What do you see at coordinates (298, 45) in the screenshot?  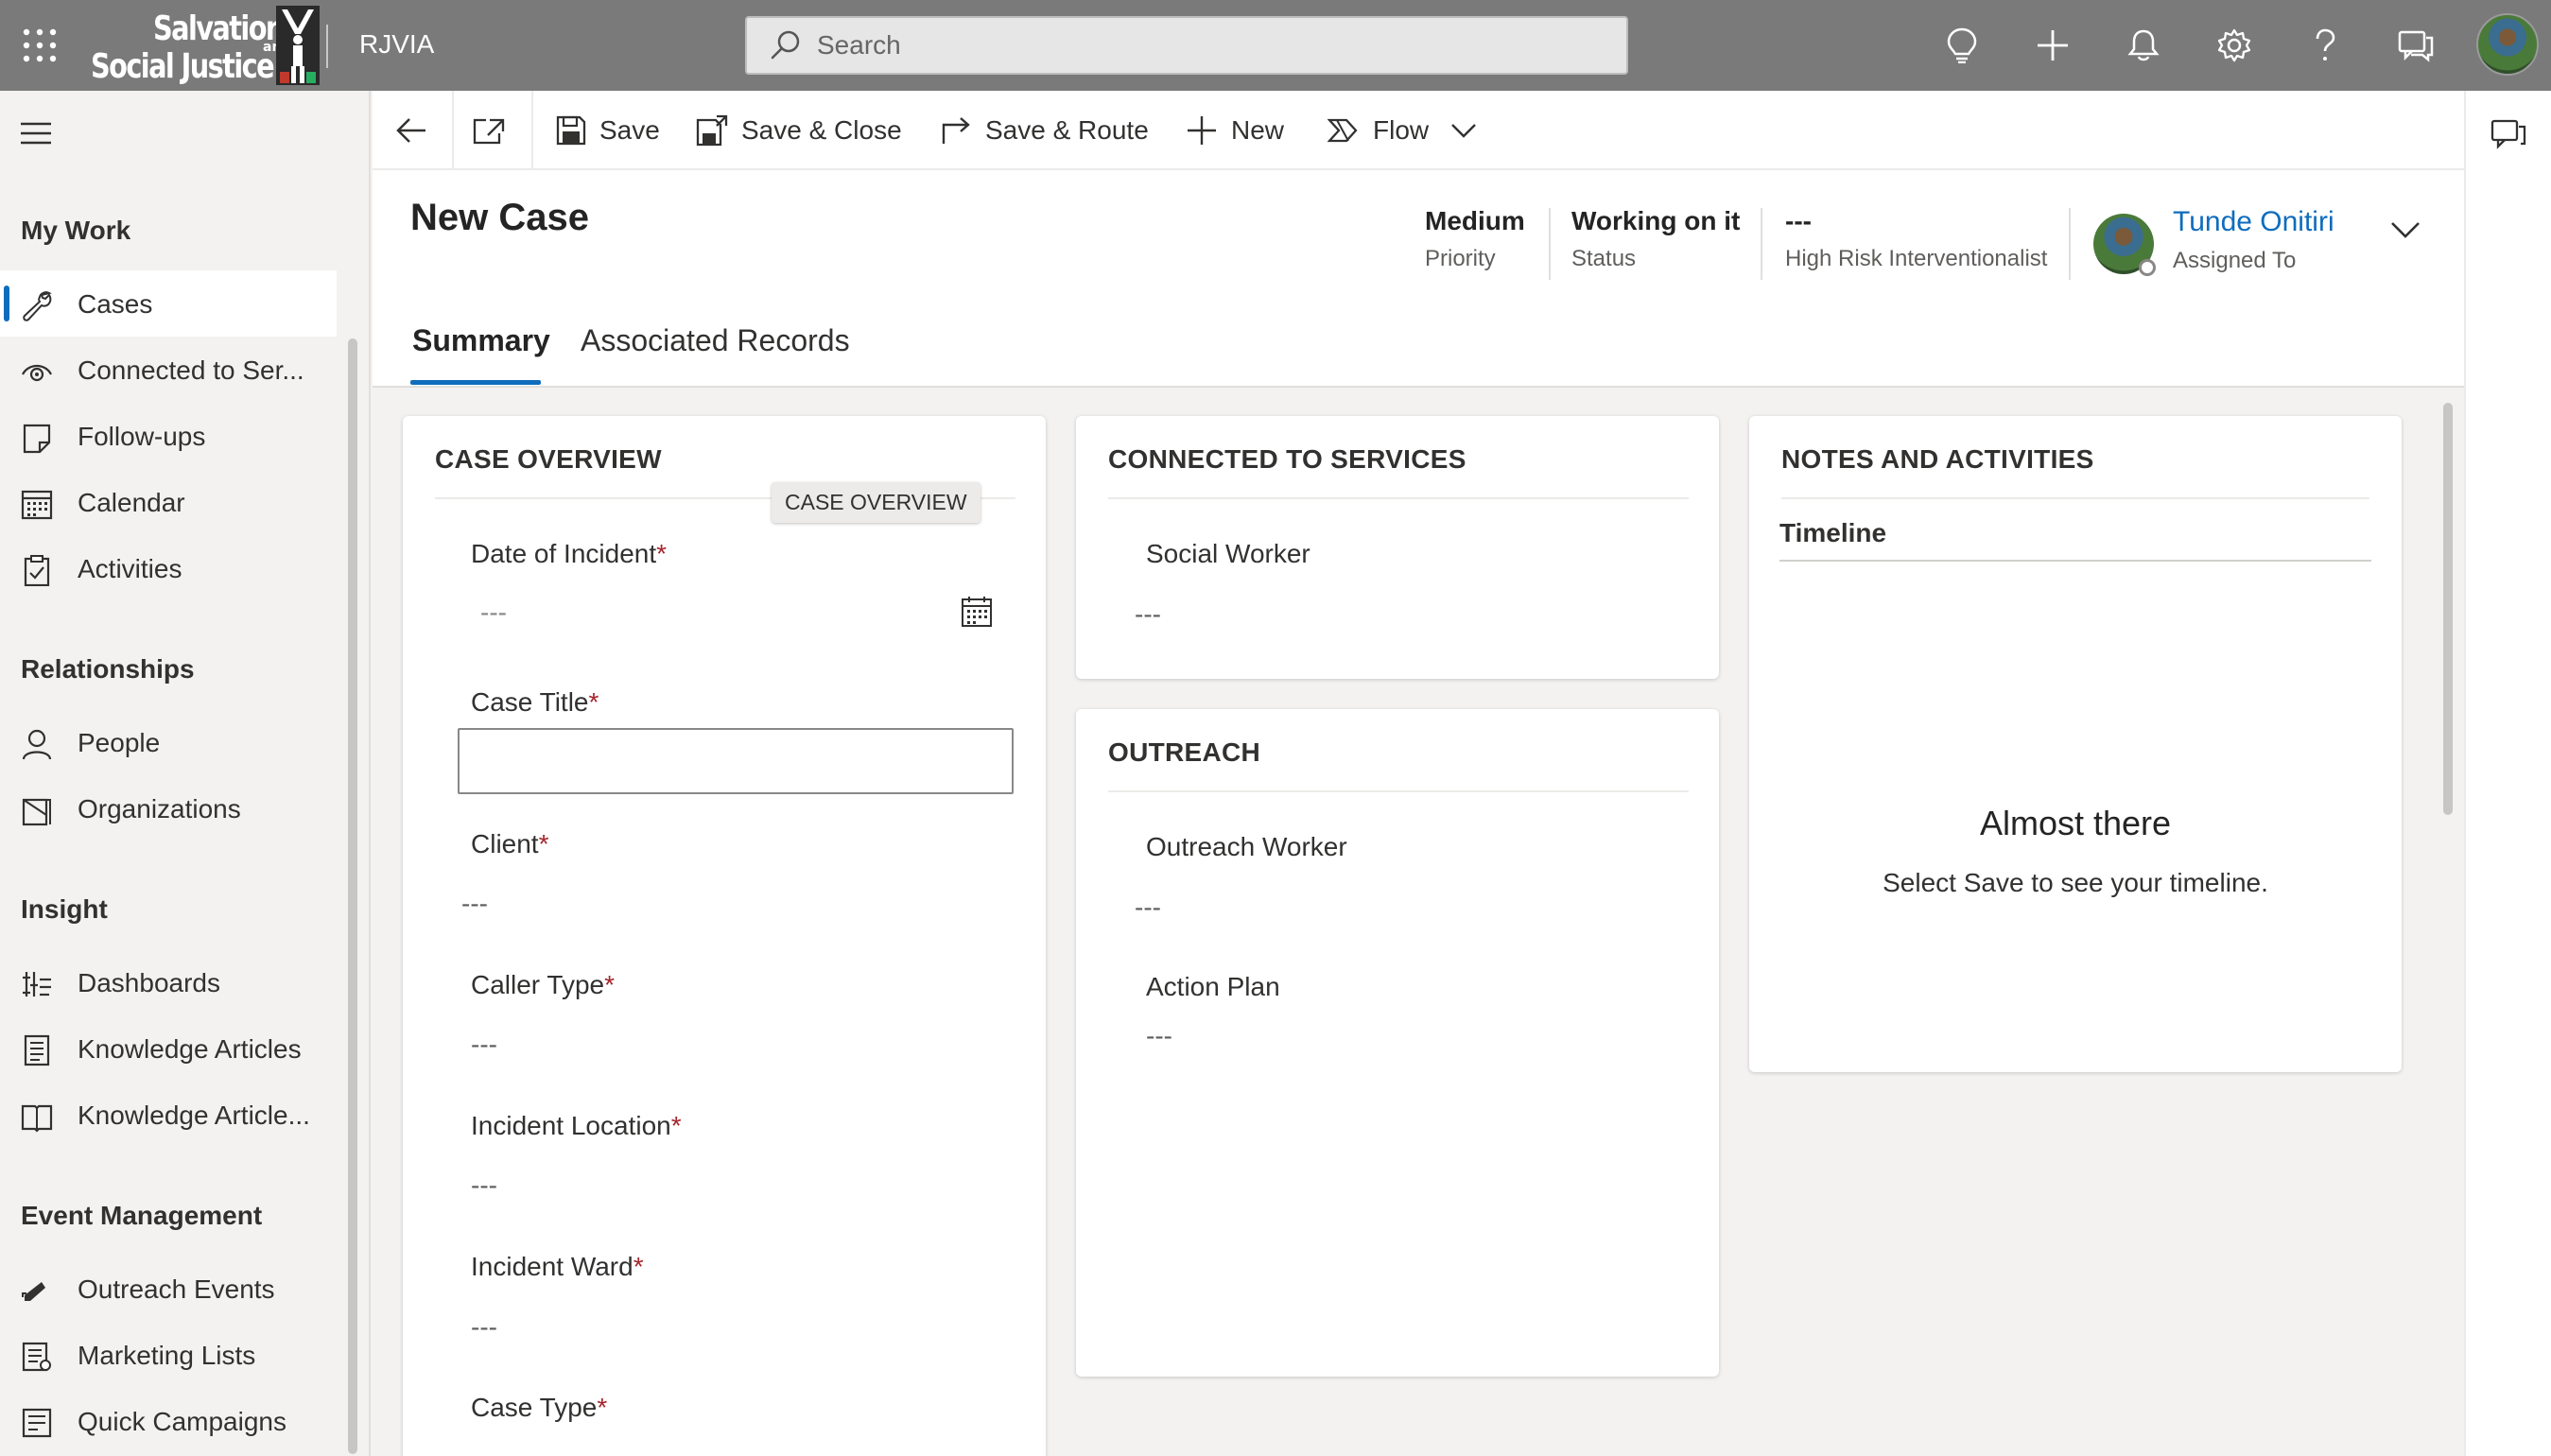 I see `logo-figure-icon` at bounding box center [298, 45].